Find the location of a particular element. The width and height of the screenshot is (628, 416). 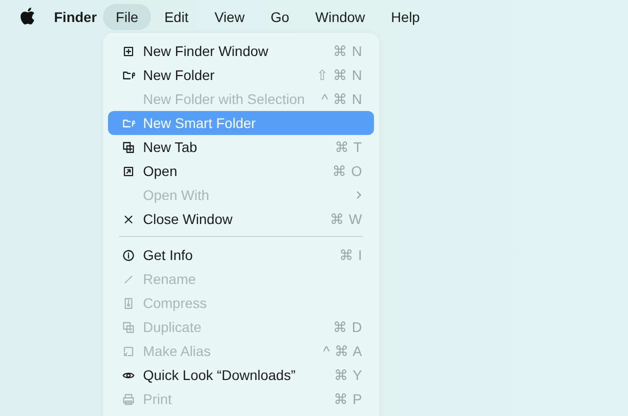

duplicate-icon is located at coordinates (128, 327).